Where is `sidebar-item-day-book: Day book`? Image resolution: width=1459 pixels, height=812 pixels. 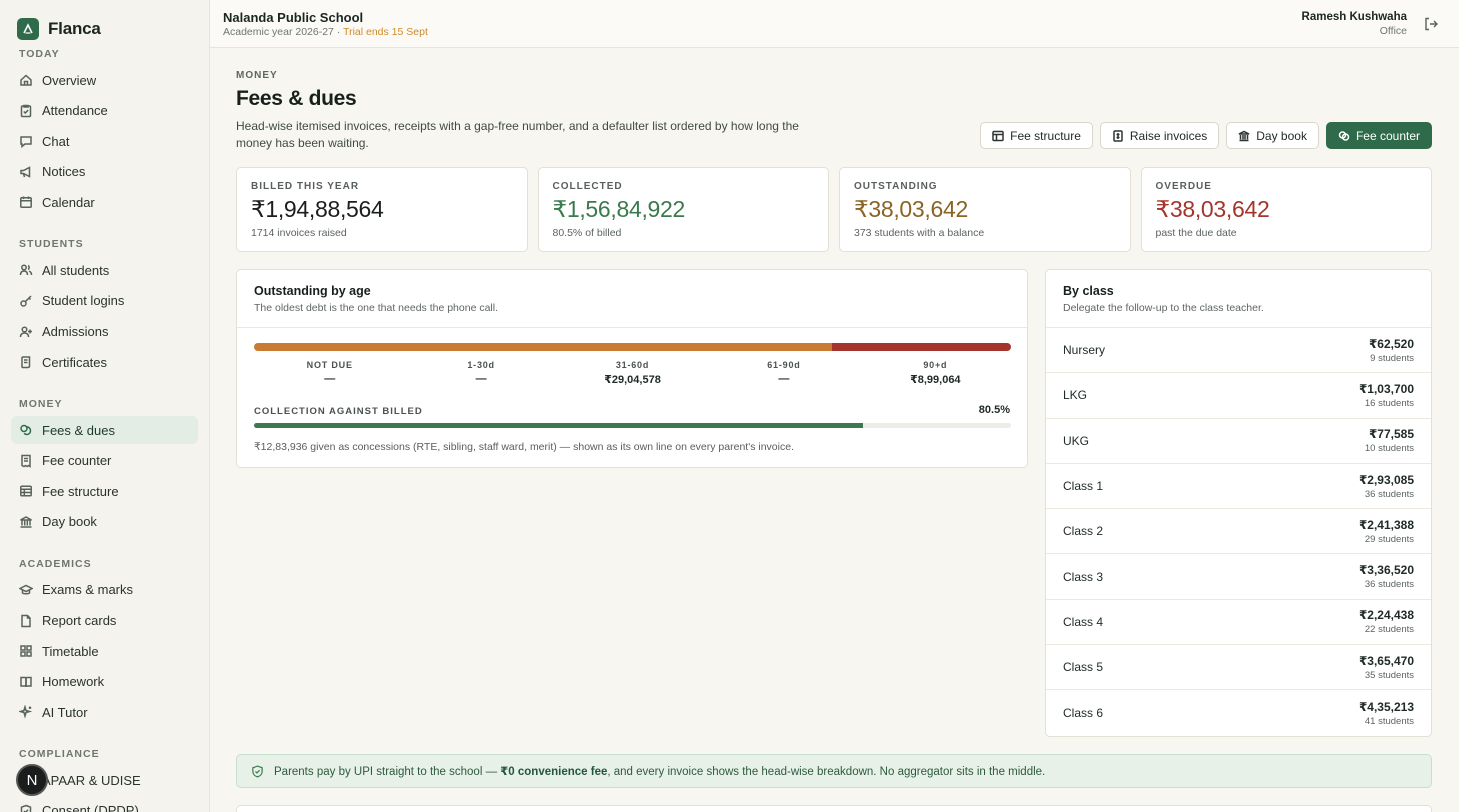 sidebar-item-day-book: Day book is located at coordinates (104, 522).